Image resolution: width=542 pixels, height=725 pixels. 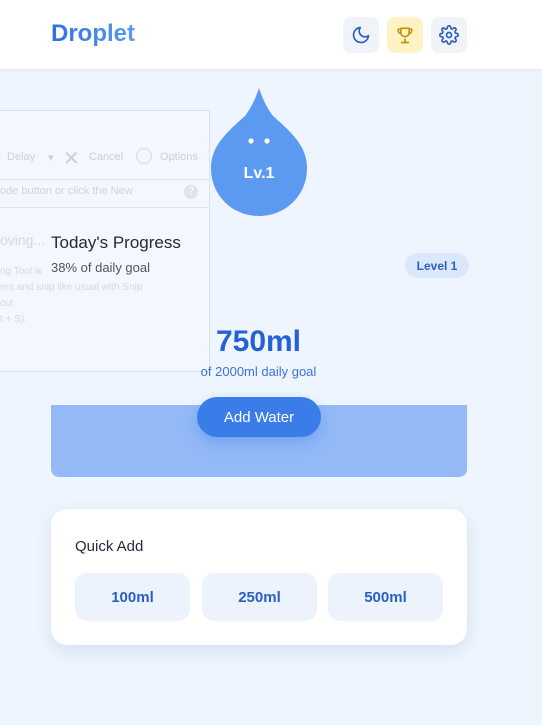 What do you see at coordinates (13, 319) in the screenshot?
I see `ghost-text-line: t + S).` at bounding box center [13, 319].